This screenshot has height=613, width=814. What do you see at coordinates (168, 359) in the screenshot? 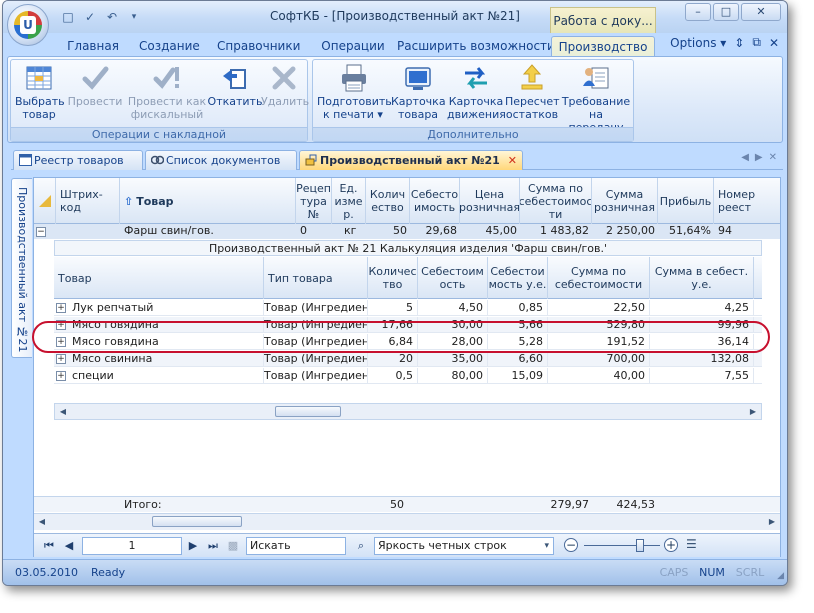
I see `row-product: Мясо свинина` at bounding box center [168, 359].